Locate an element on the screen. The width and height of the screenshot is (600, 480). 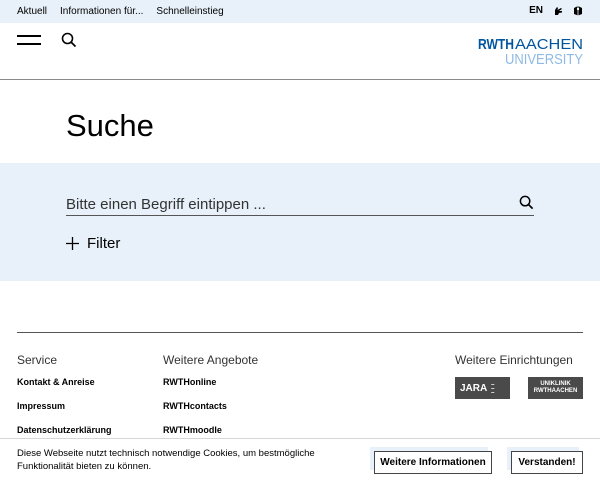
filter-toggle: Filter is located at coordinates (93, 243).